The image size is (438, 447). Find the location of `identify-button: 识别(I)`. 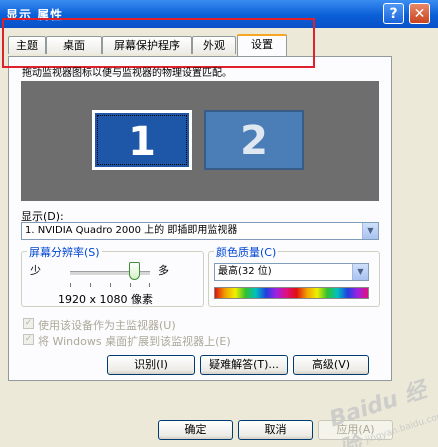

identify-button: 识别(I) is located at coordinates (151, 365).